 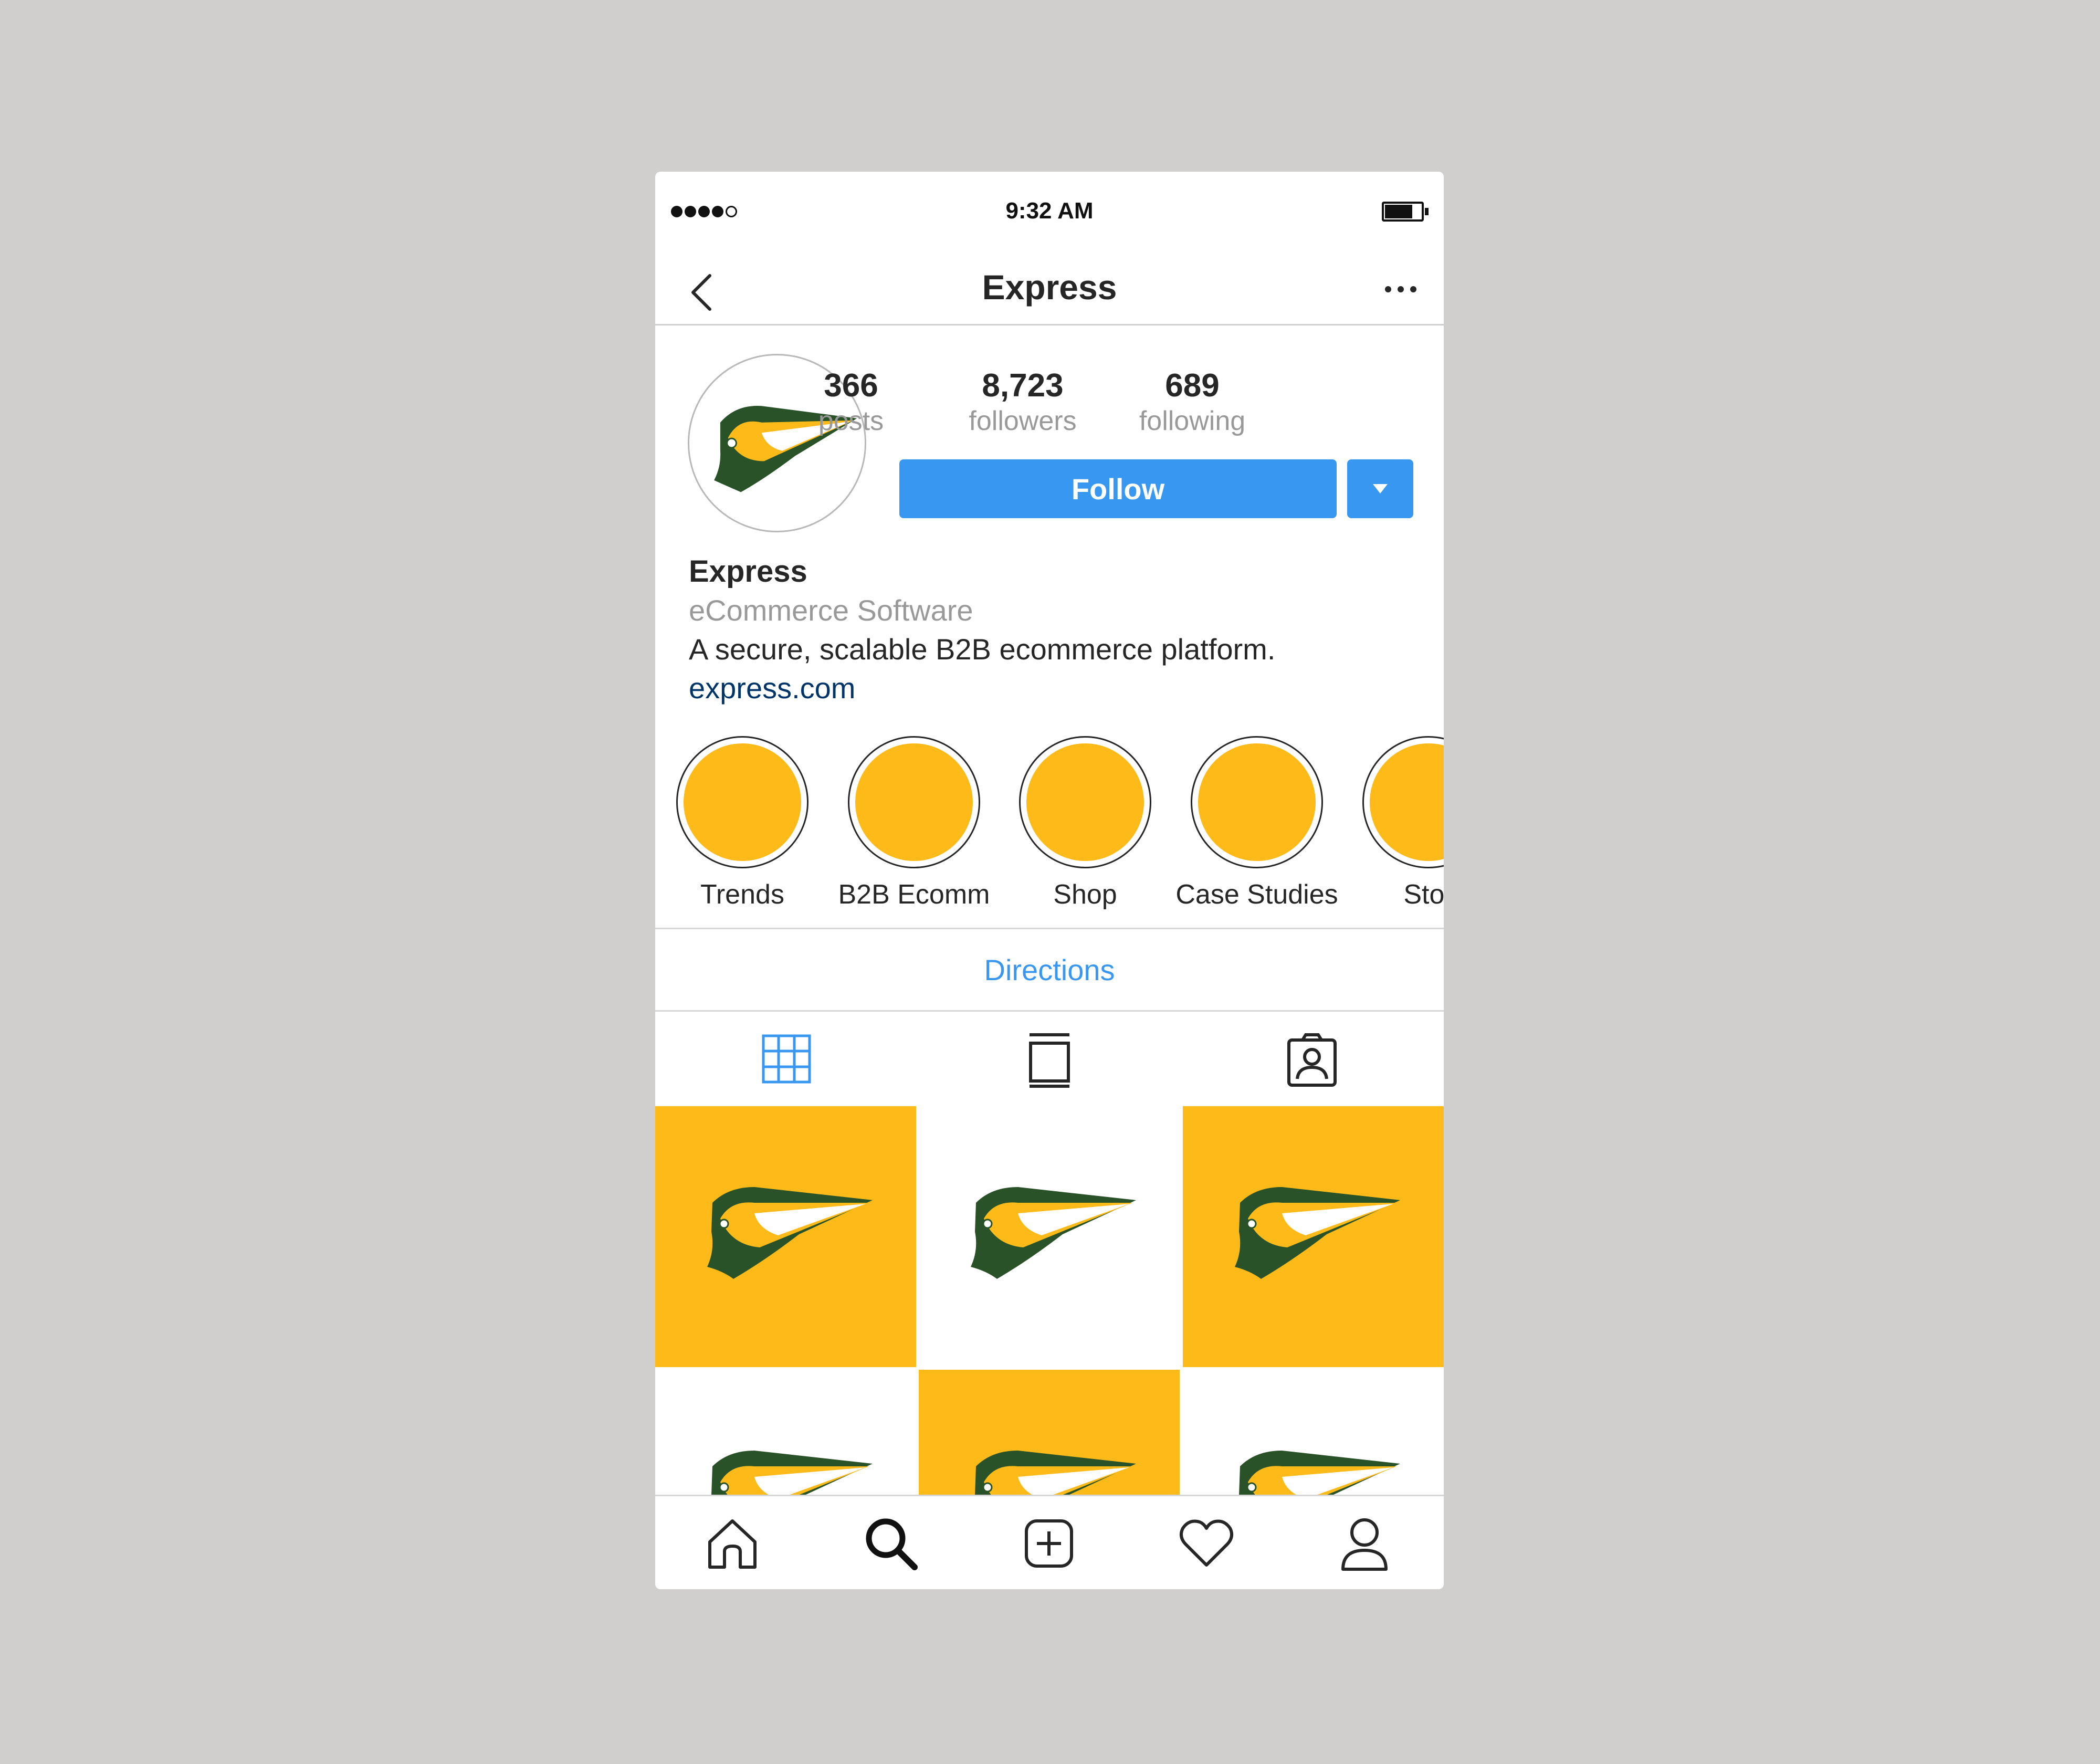 I want to click on add-post-icon, so click(x=1049, y=1543).